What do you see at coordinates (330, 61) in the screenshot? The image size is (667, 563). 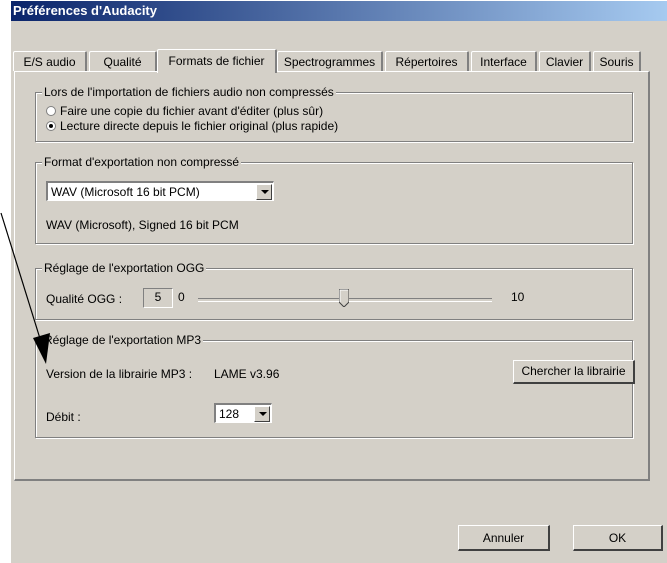 I see `tab-spectrograms: Spectrogrammes` at bounding box center [330, 61].